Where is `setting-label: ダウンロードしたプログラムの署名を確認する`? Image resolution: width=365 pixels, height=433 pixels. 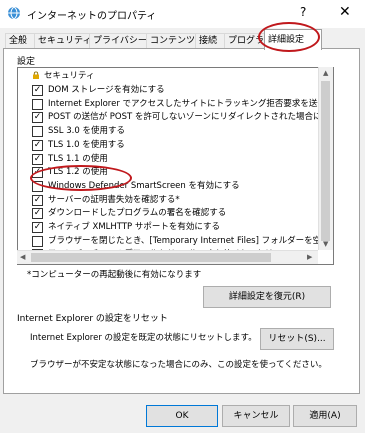
setting-label: ダウンロードしたプログラムの署名を確認する is located at coordinates (137, 213).